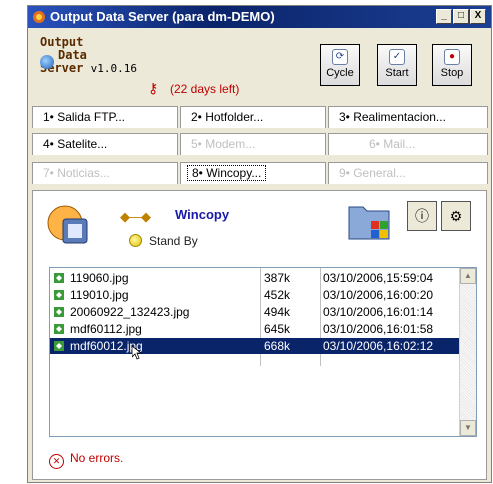  Describe the element at coordinates (277, 346) in the screenshot. I see `file-size: 668k` at that location.